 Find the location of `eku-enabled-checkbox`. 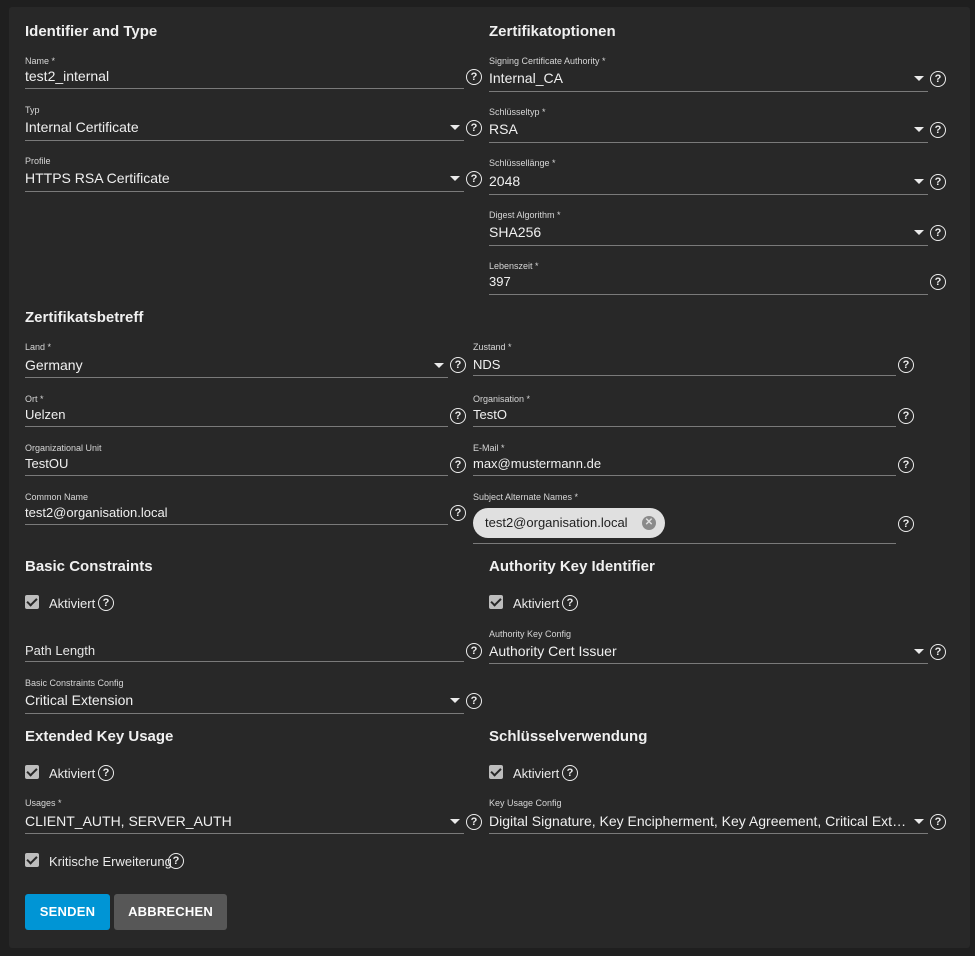

eku-enabled-checkbox is located at coordinates (32, 772).